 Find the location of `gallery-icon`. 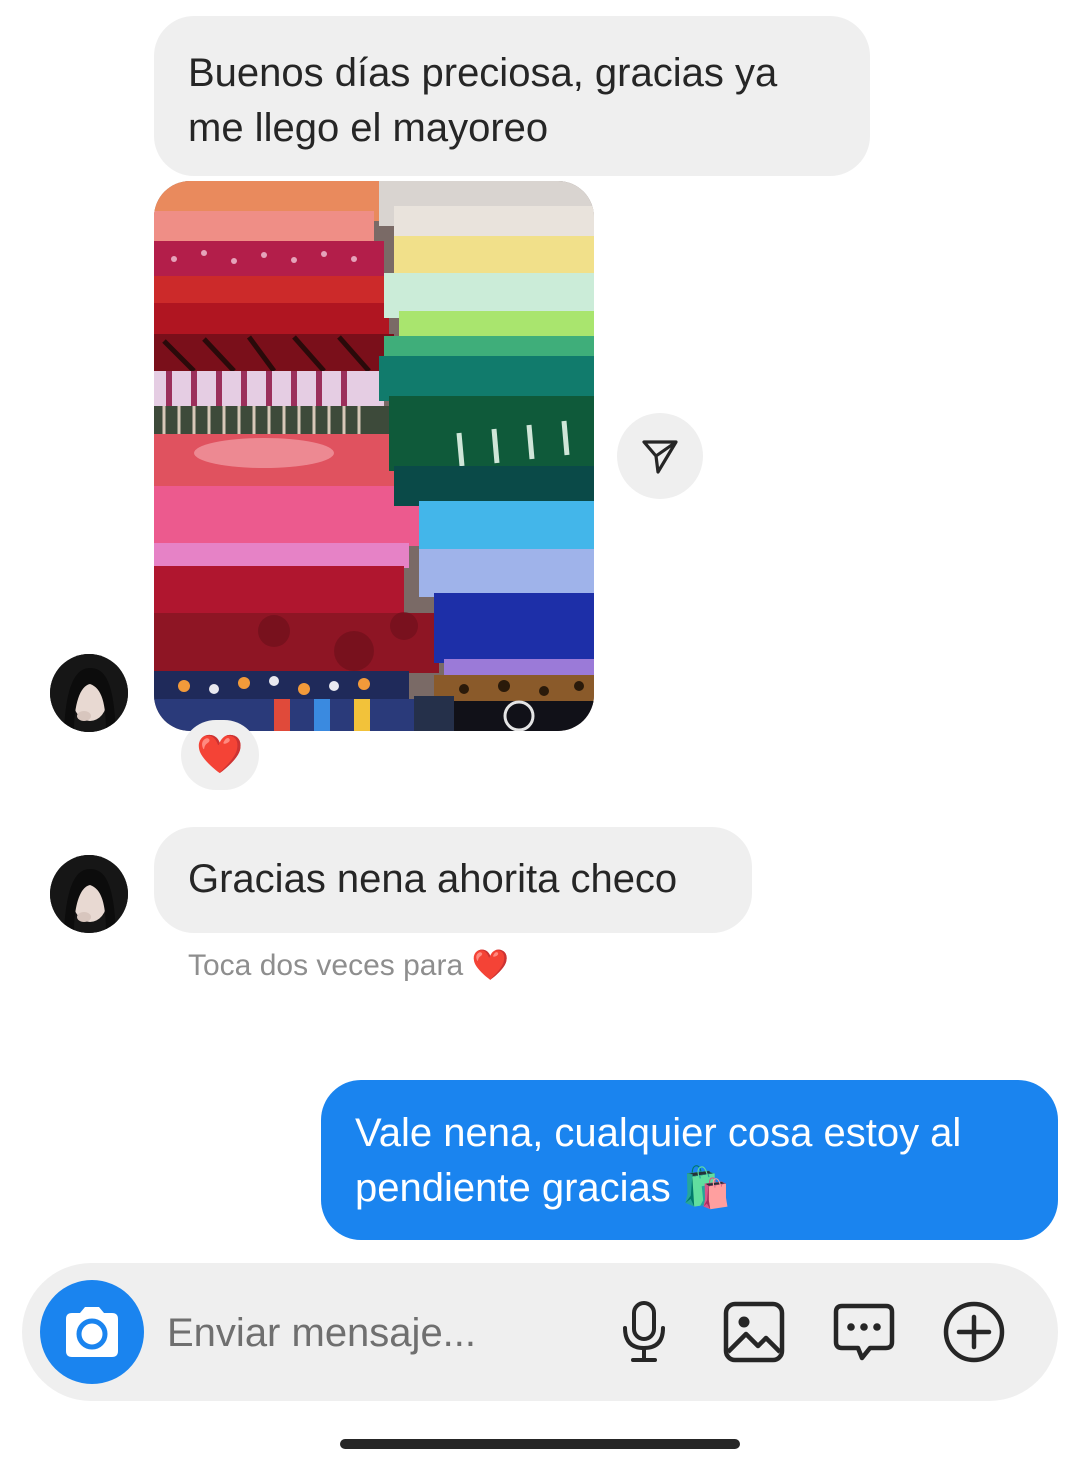

gallery-icon is located at coordinates (754, 1332).